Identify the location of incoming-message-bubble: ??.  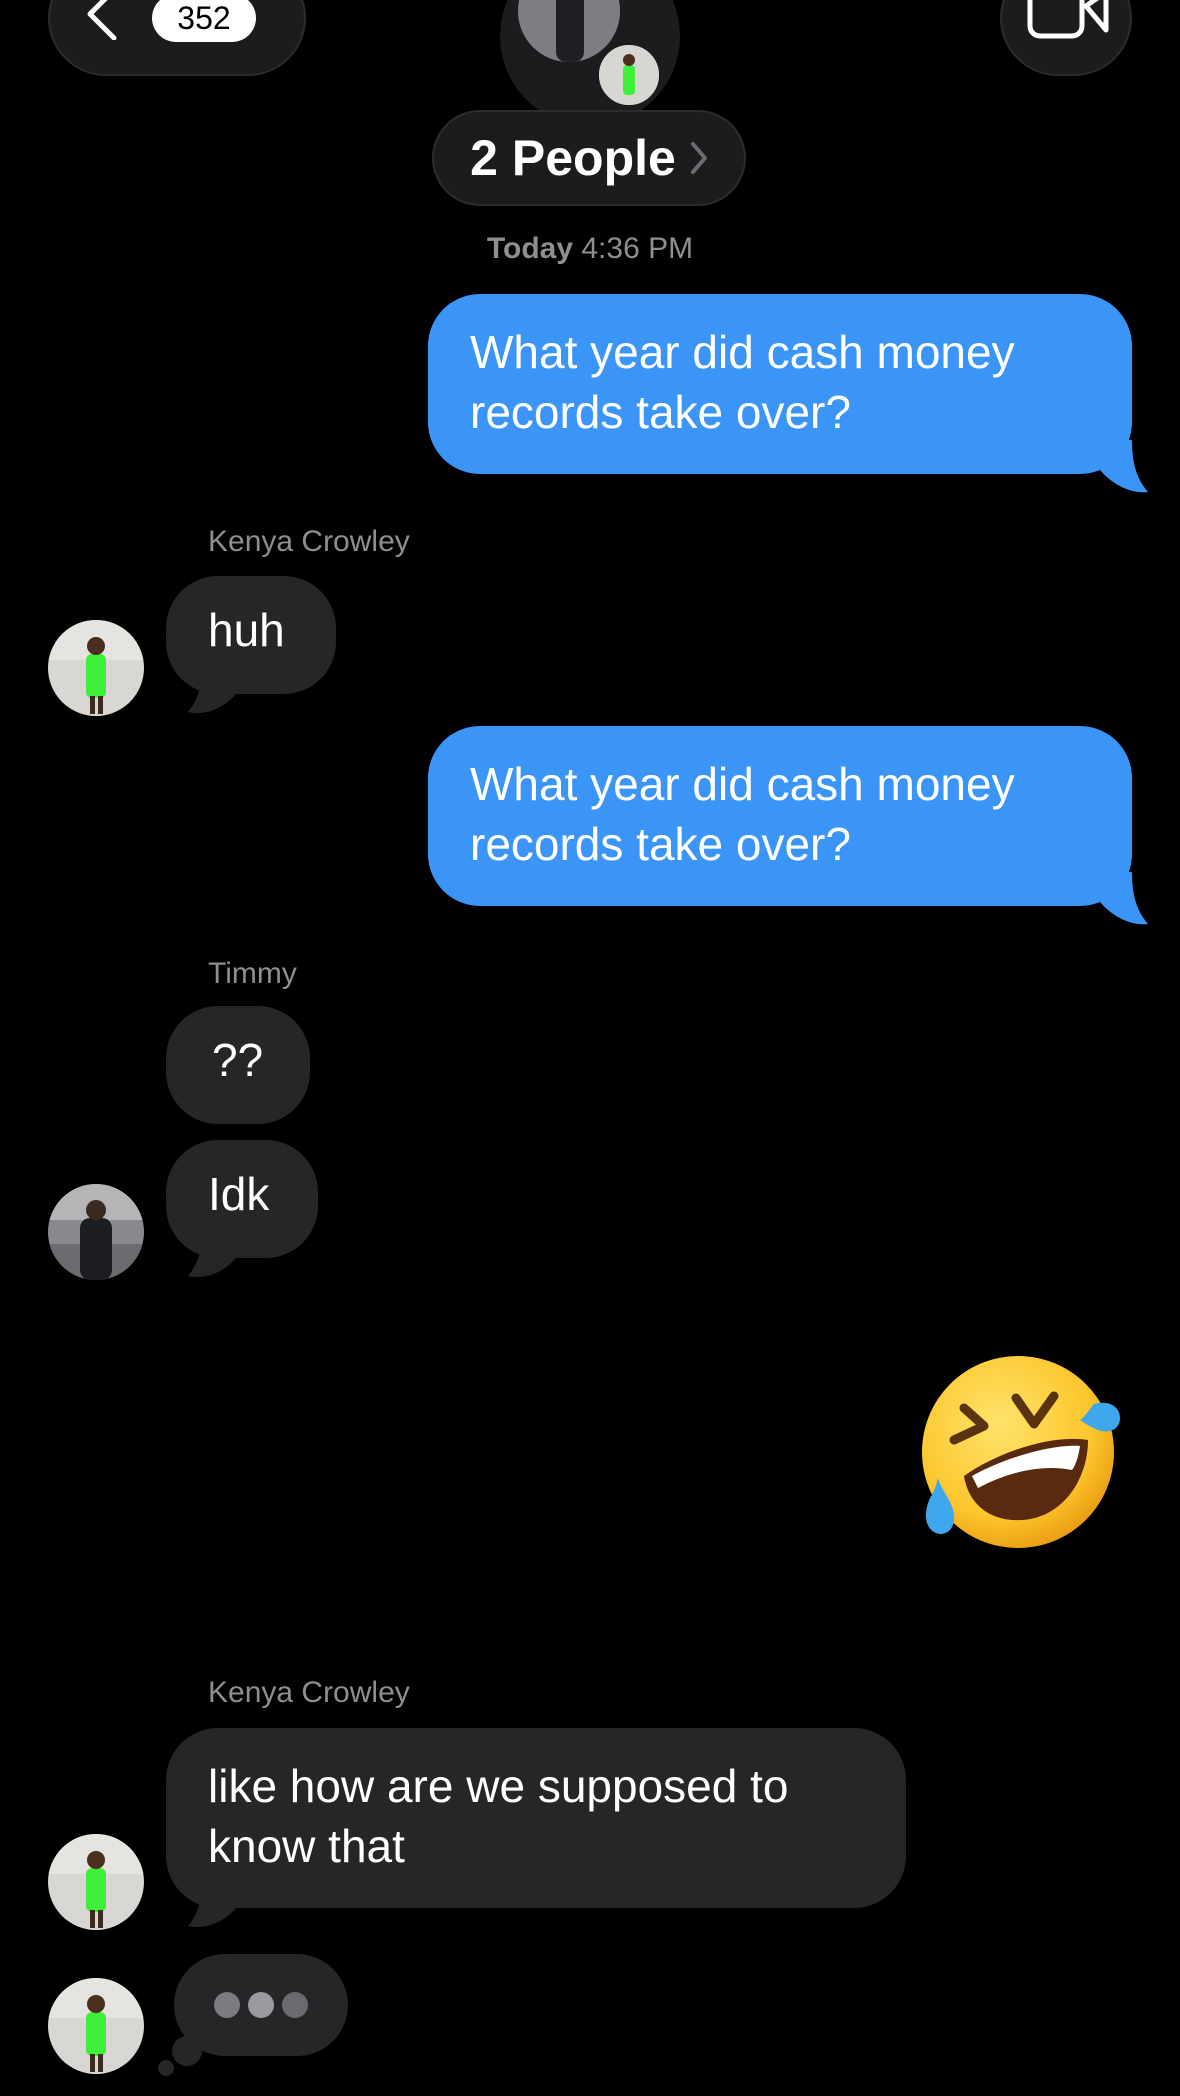
(238, 1065).